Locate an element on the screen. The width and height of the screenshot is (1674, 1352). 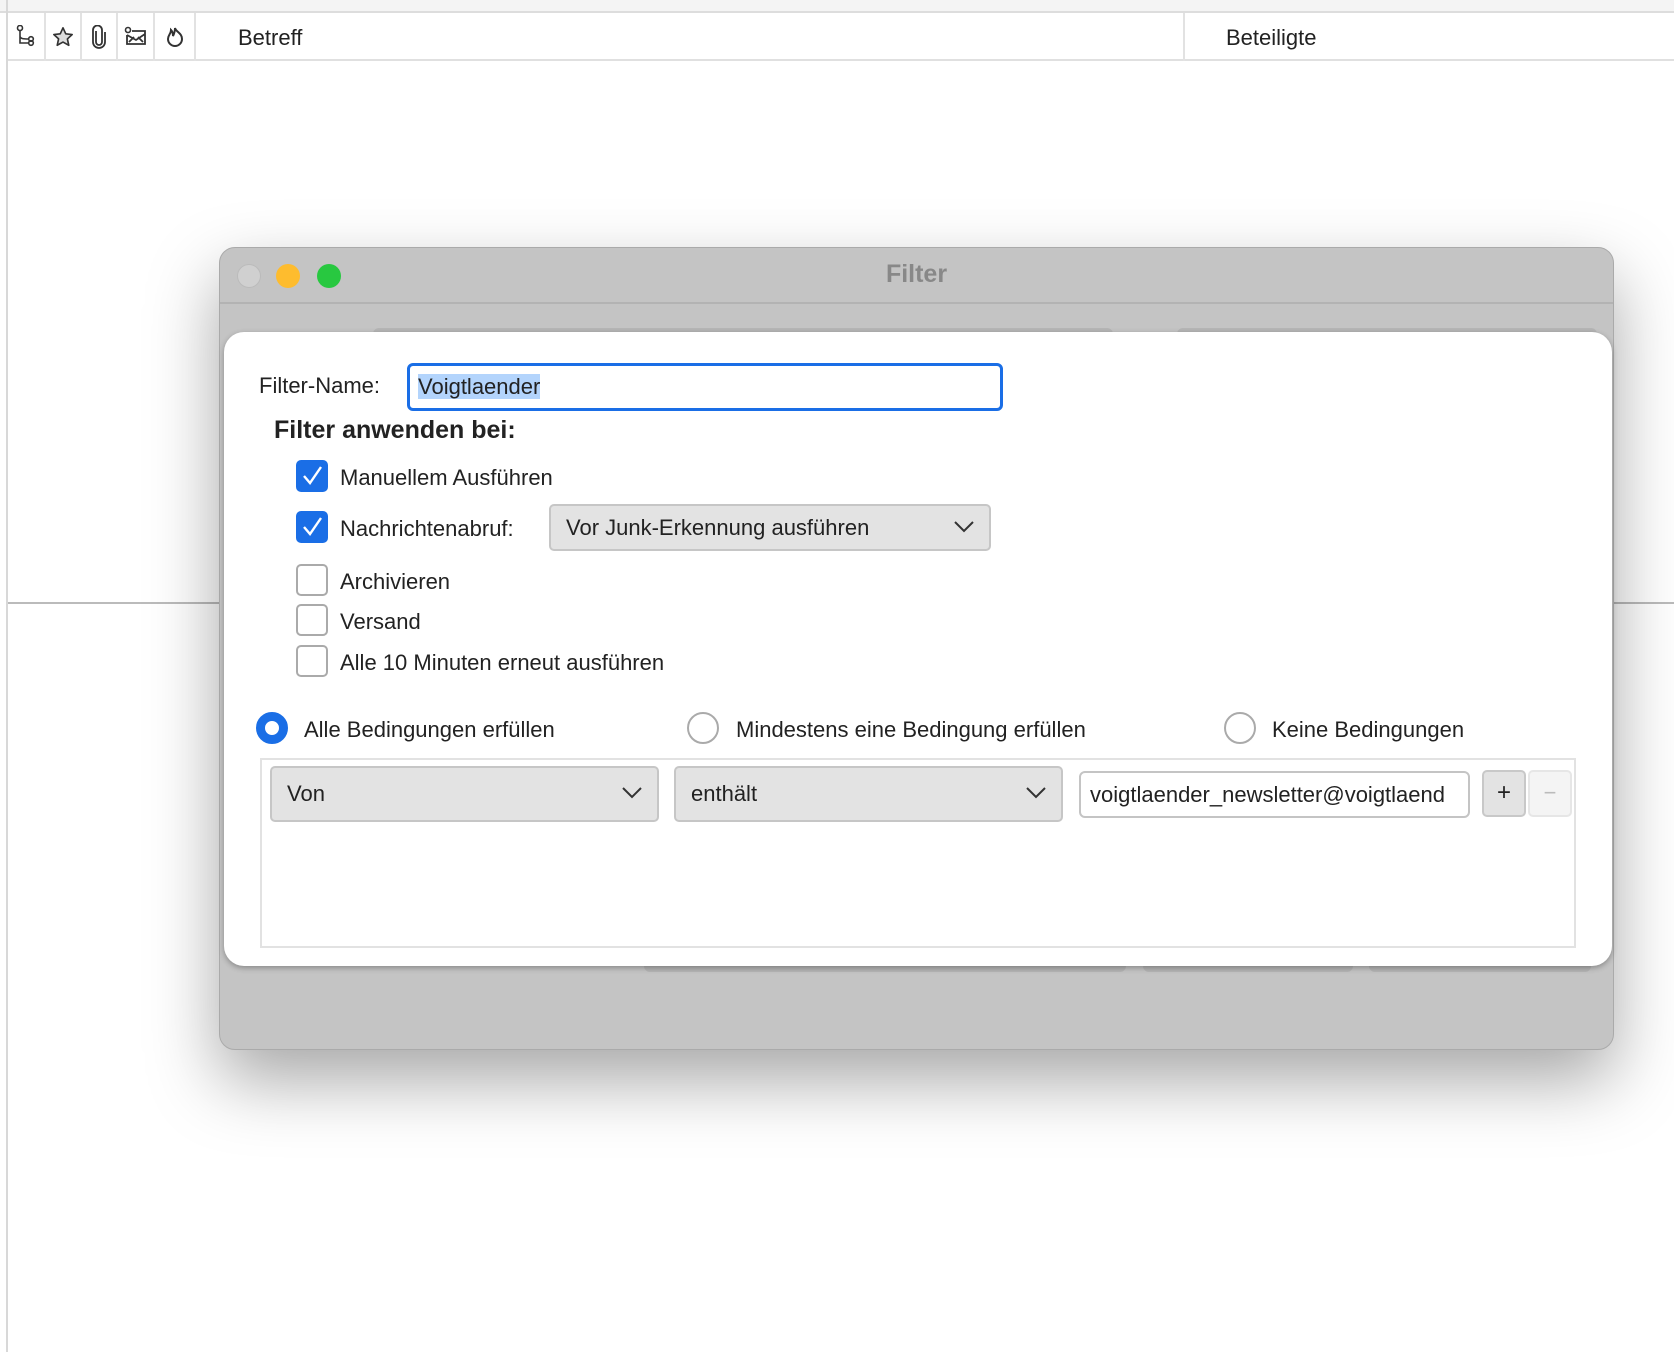
read-status-icon is located at coordinates (135, 35).